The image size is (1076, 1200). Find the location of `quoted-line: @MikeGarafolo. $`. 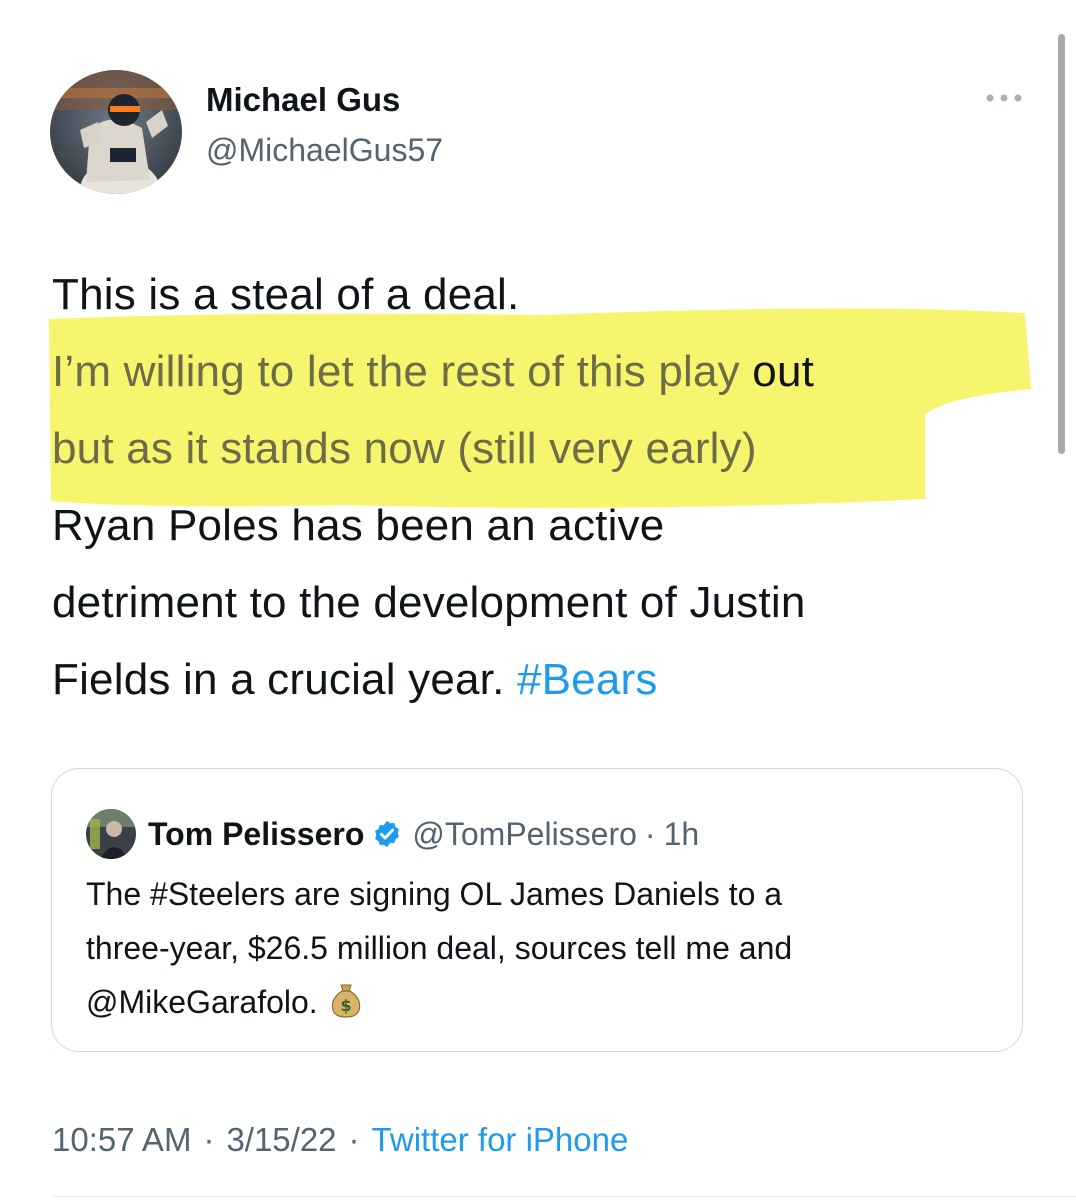

quoted-line: @MikeGarafolo. $ is located at coordinates (546, 1005).